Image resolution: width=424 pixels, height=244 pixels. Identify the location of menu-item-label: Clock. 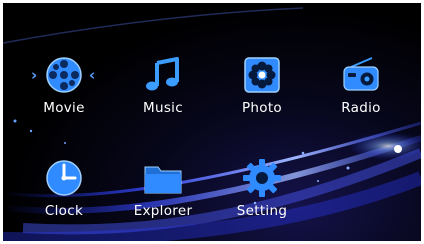
(64, 211).